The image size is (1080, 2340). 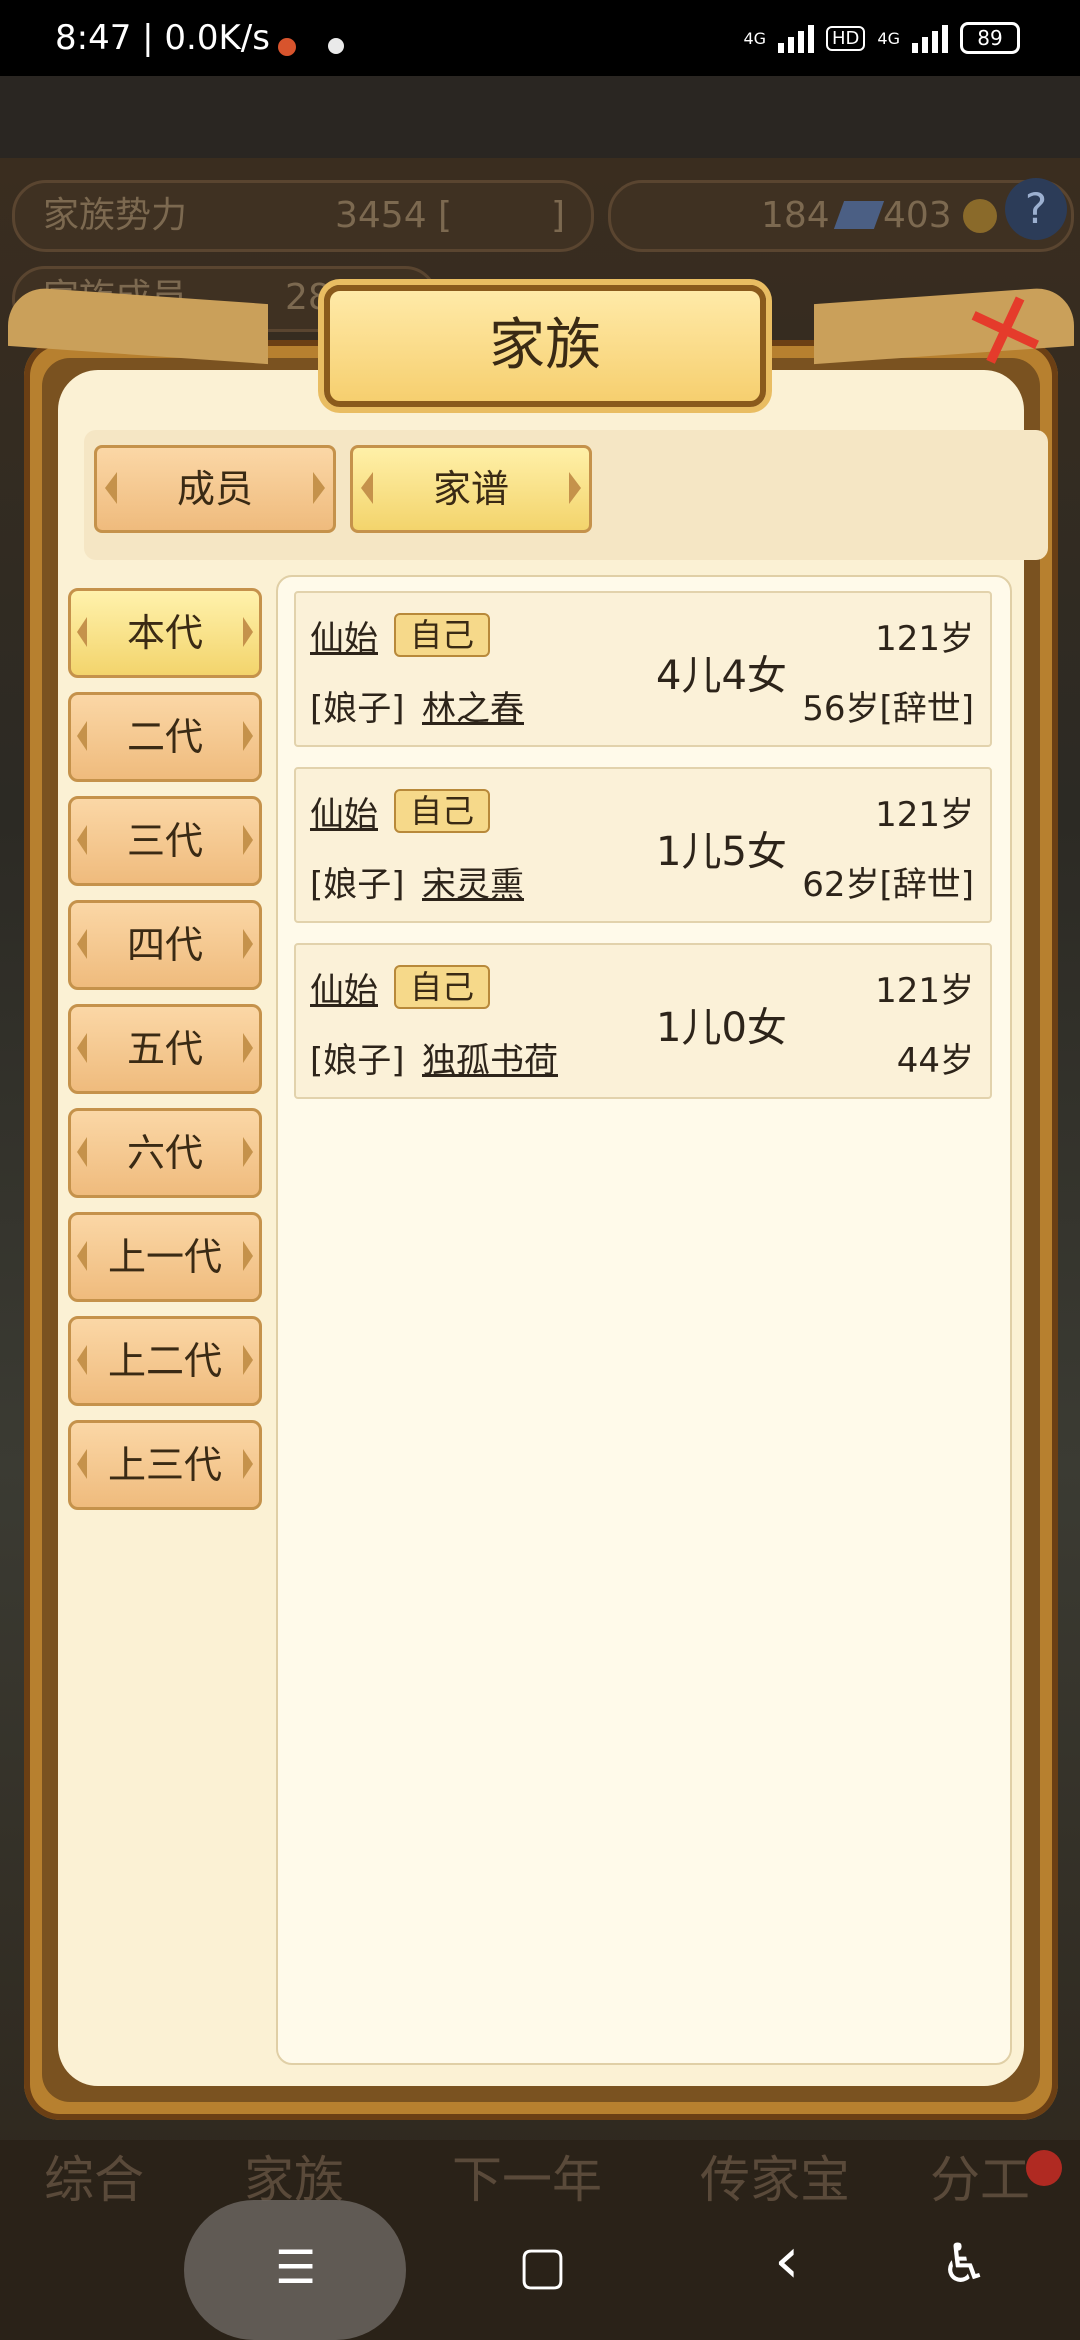 What do you see at coordinates (471, 489) in the screenshot?
I see `tab-family-tree: 家谱` at bounding box center [471, 489].